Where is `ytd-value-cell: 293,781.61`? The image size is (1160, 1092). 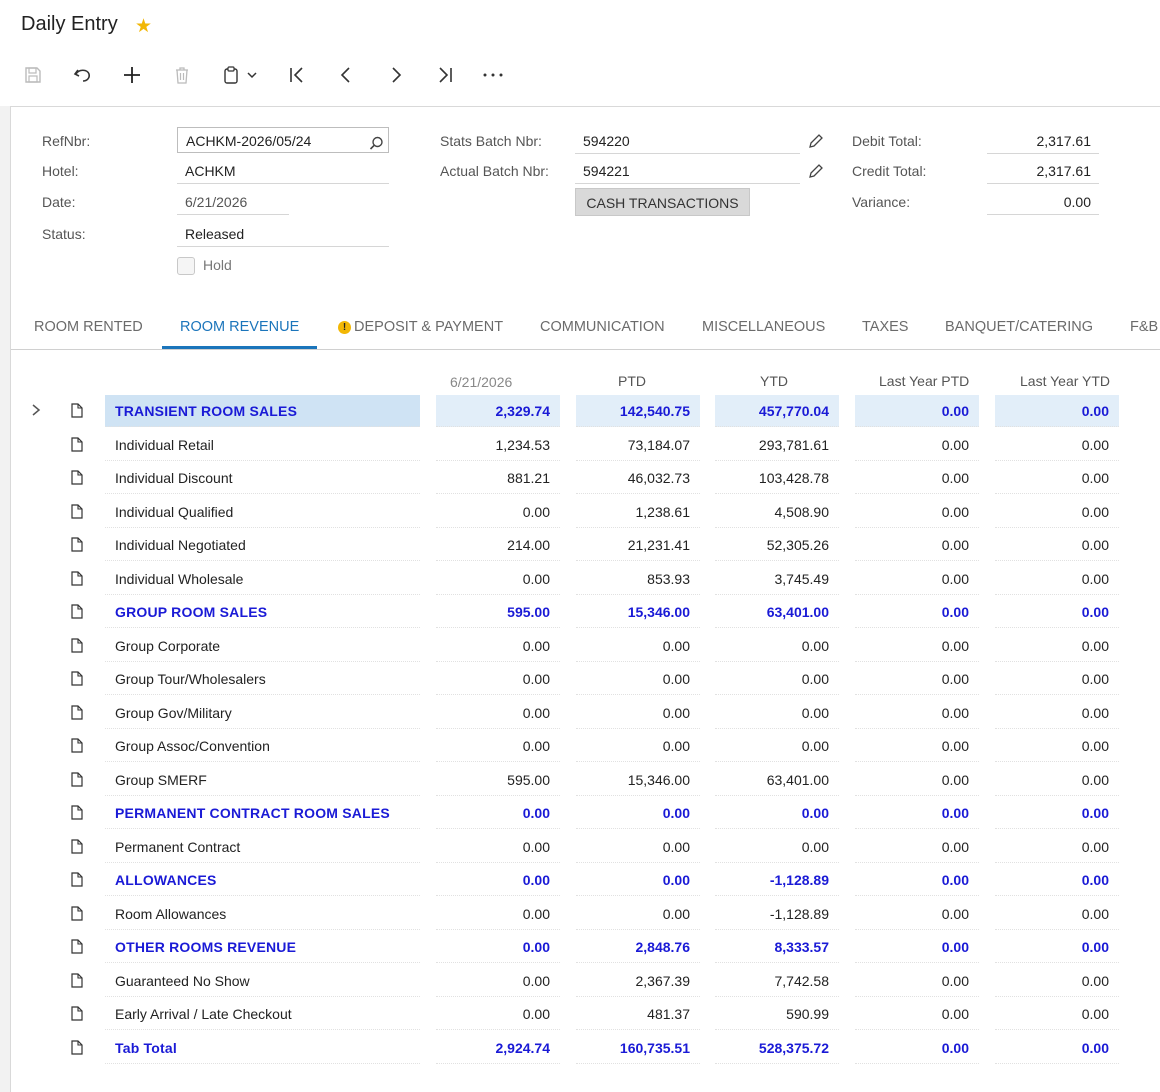 ytd-value-cell: 293,781.61 is located at coordinates (777, 444).